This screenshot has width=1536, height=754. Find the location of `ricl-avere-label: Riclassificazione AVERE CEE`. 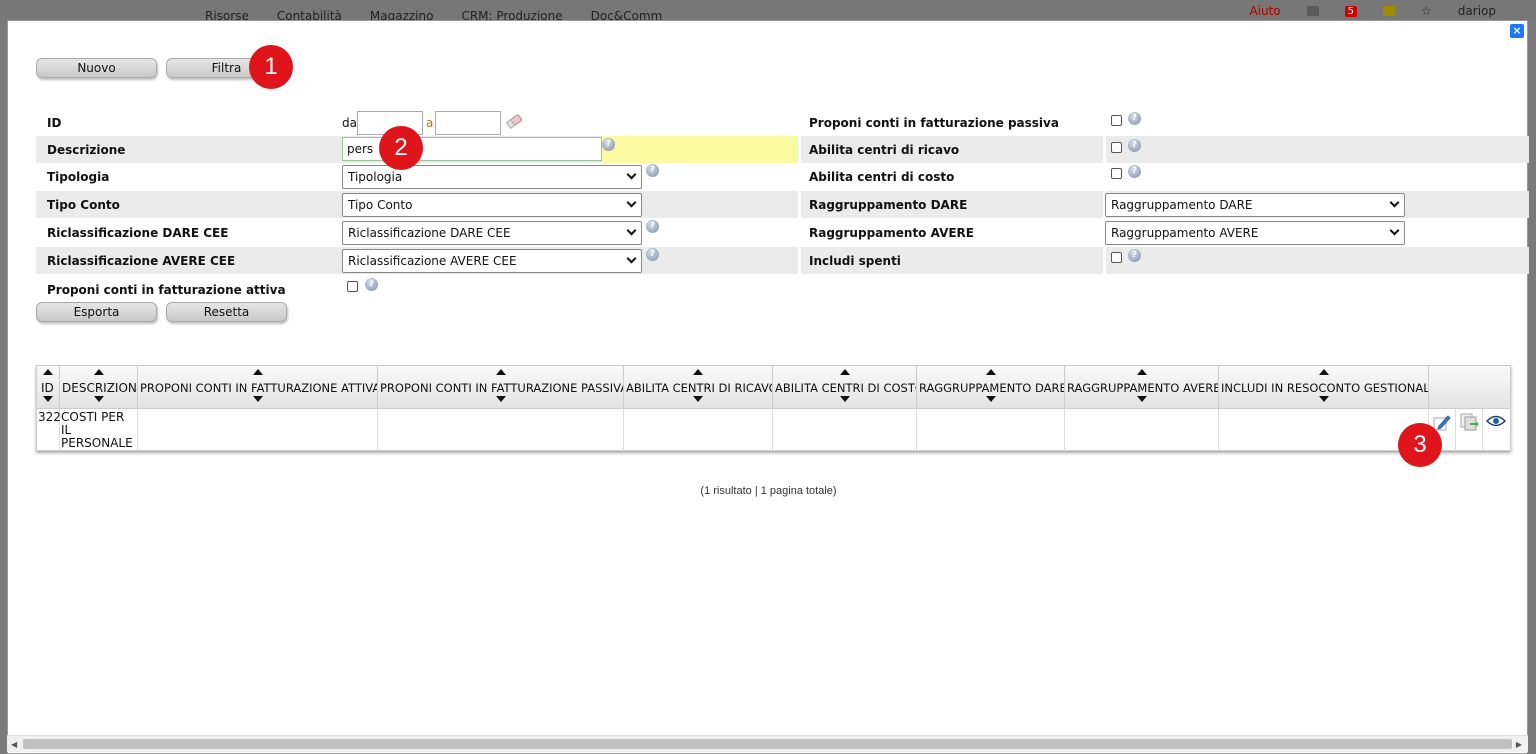

ricl-avere-label: Riclassificazione AVERE CEE is located at coordinates (141, 261).